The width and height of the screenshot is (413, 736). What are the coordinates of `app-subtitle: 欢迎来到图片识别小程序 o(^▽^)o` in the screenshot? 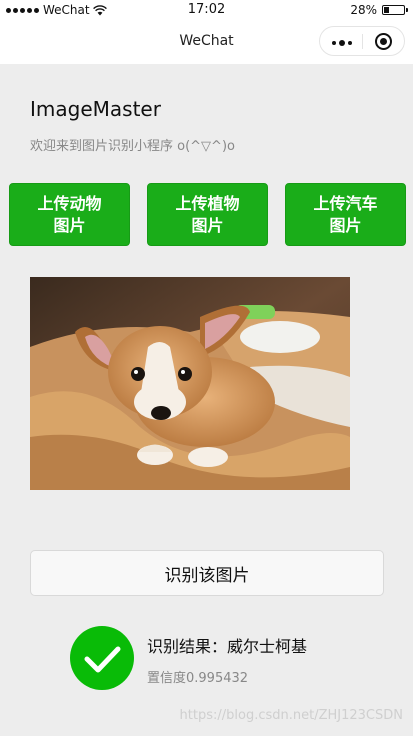 It's located at (132, 146).